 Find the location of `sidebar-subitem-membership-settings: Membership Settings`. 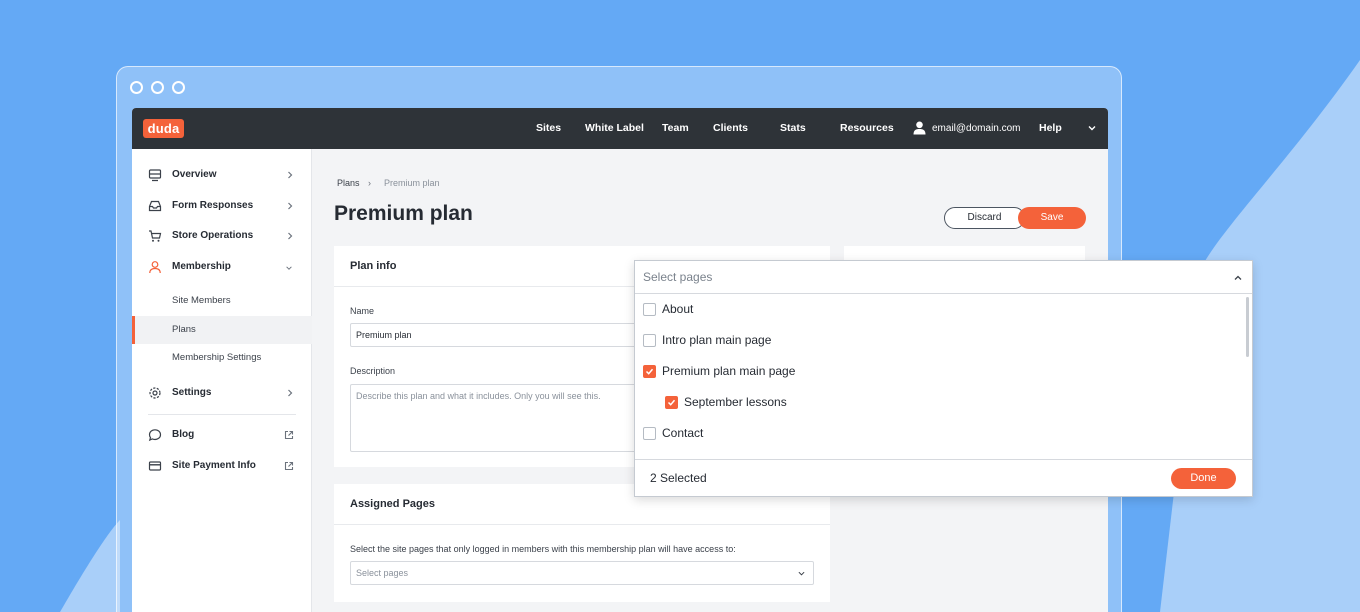

sidebar-subitem-membership-settings: Membership Settings is located at coordinates (222, 358).